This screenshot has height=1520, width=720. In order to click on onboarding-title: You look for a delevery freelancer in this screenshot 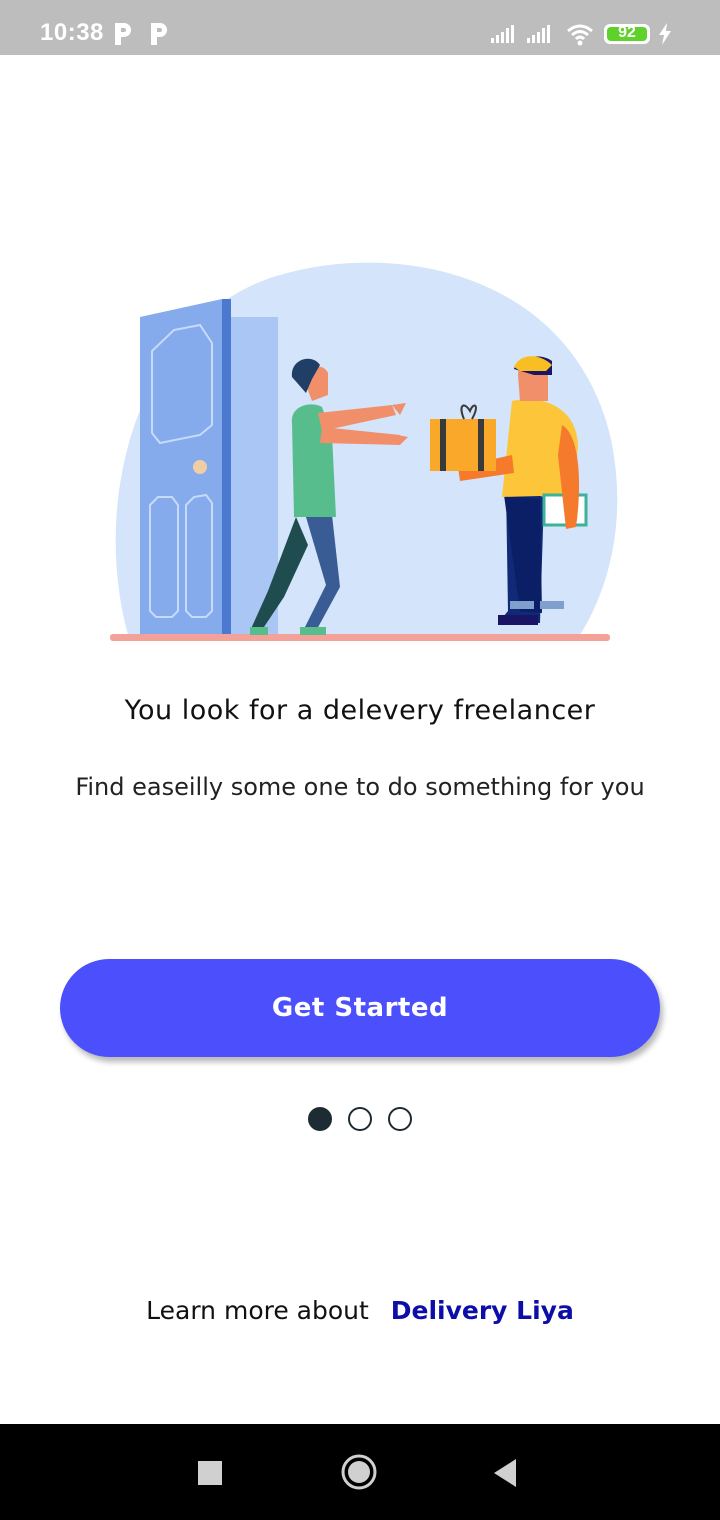, I will do `click(360, 710)`.